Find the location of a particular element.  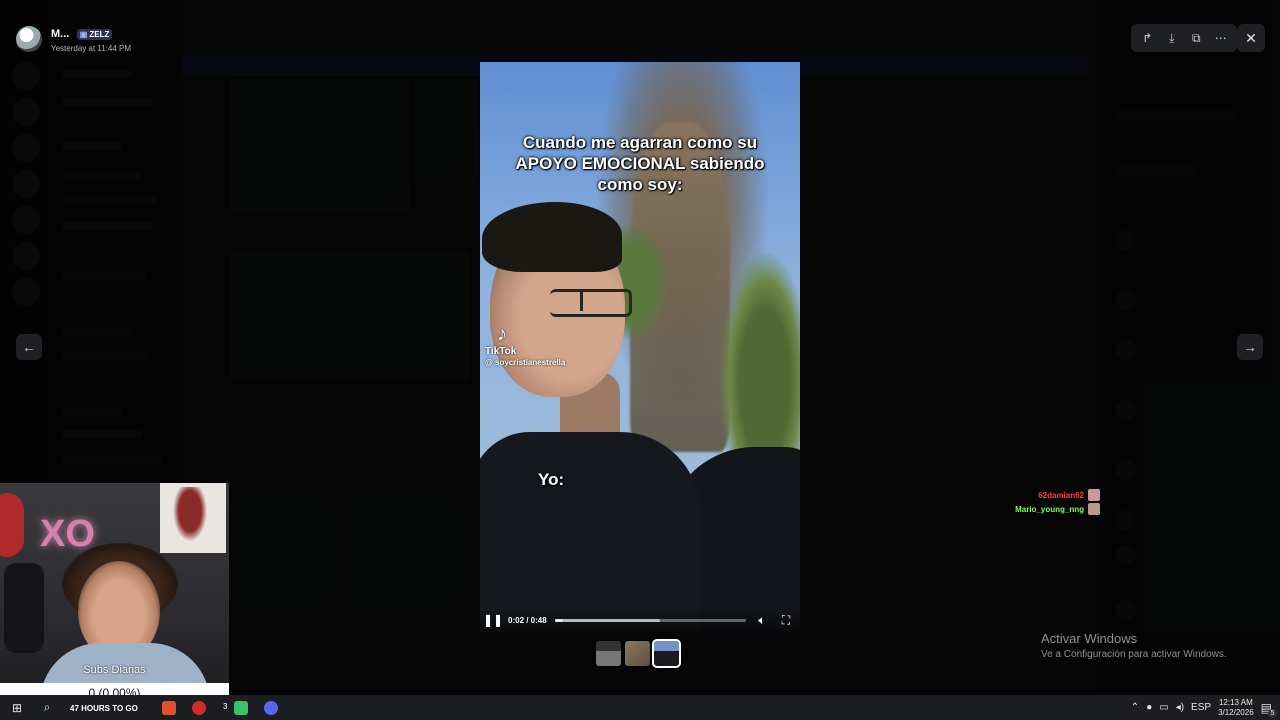

system-tray: ⌃ ● ▭ ◂) ESP 12:13 AM 3/12/2026 ▤ 5 is located at coordinates (1204, 707).